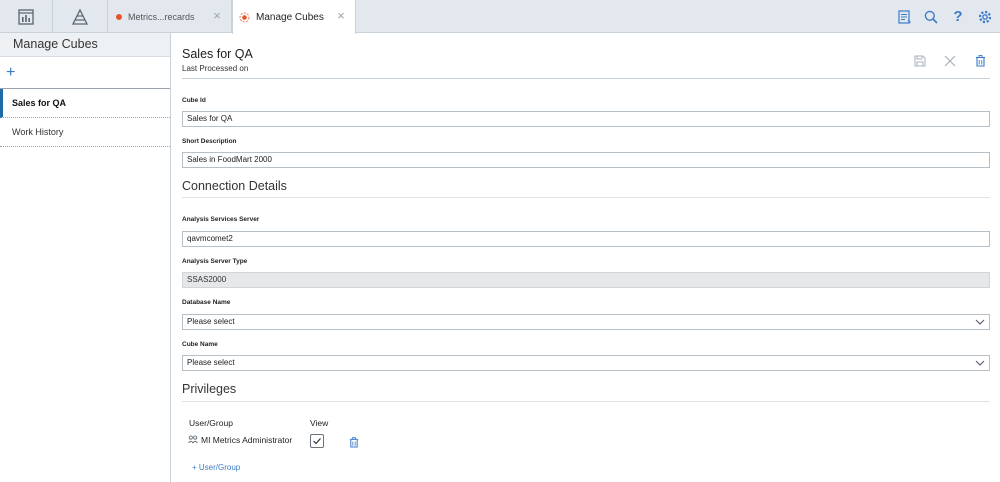 This screenshot has height=482, width=1000. What do you see at coordinates (319, 423) in the screenshot?
I see `view-column-header: View` at bounding box center [319, 423].